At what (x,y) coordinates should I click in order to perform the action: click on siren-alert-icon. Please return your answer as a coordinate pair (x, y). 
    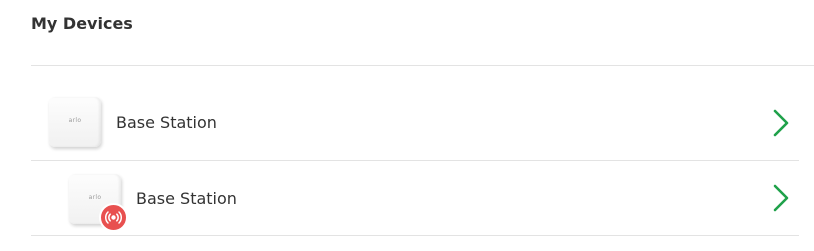
    Looking at the image, I should click on (113, 217).